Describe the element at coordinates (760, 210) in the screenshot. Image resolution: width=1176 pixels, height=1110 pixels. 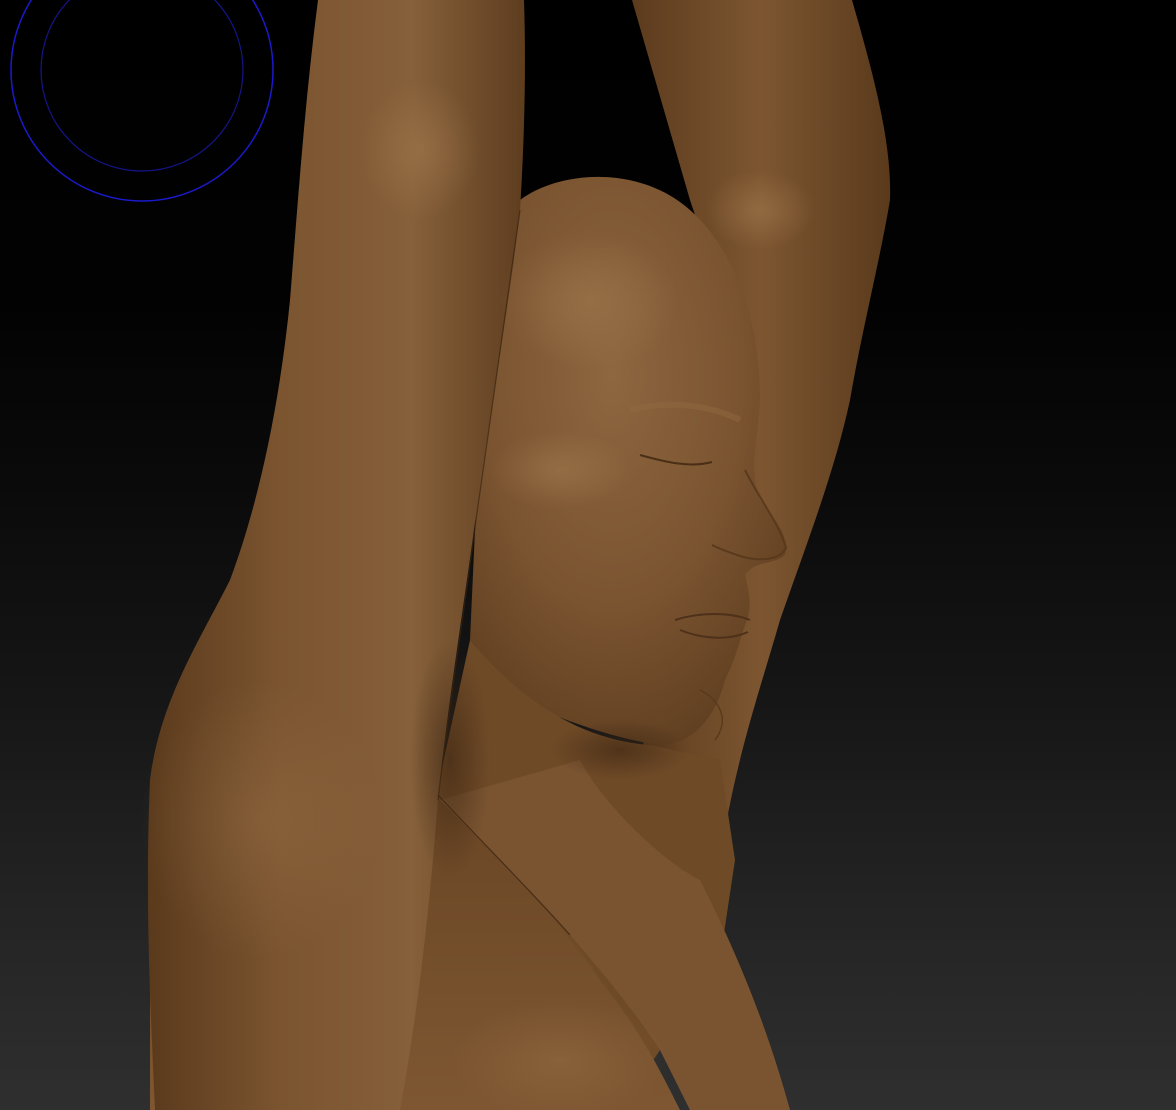
I see `forearm-highlight` at that location.